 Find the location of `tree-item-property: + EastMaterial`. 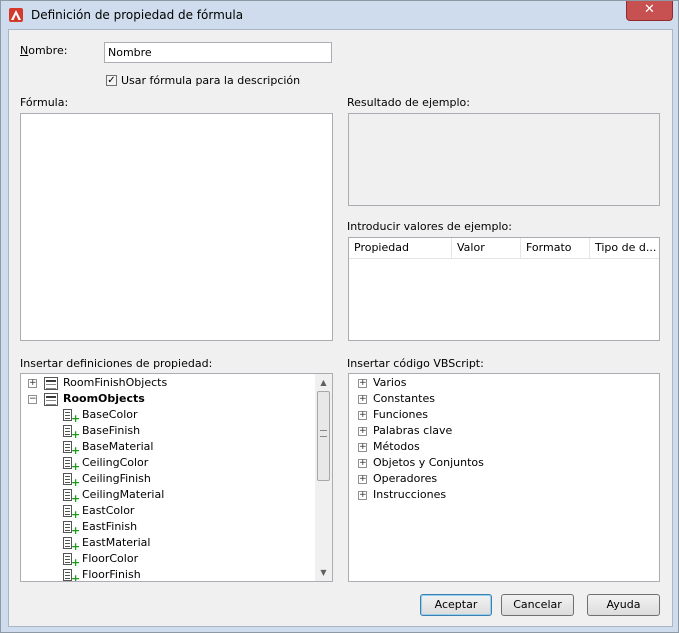

tree-item-property: + EastMaterial is located at coordinates (166, 543).